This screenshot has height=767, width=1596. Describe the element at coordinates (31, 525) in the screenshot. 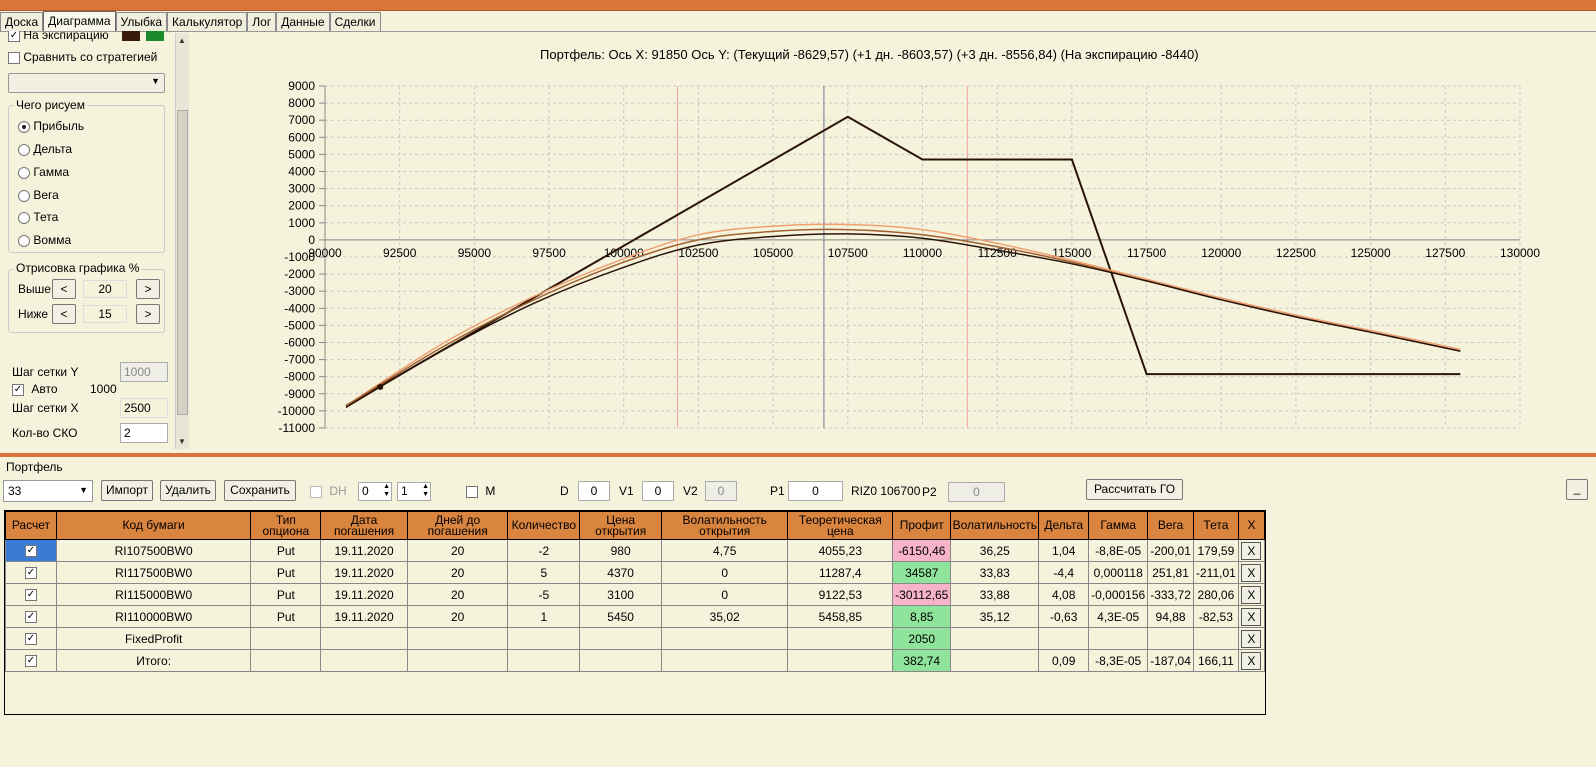

I see `column-header: Расчет` at that location.